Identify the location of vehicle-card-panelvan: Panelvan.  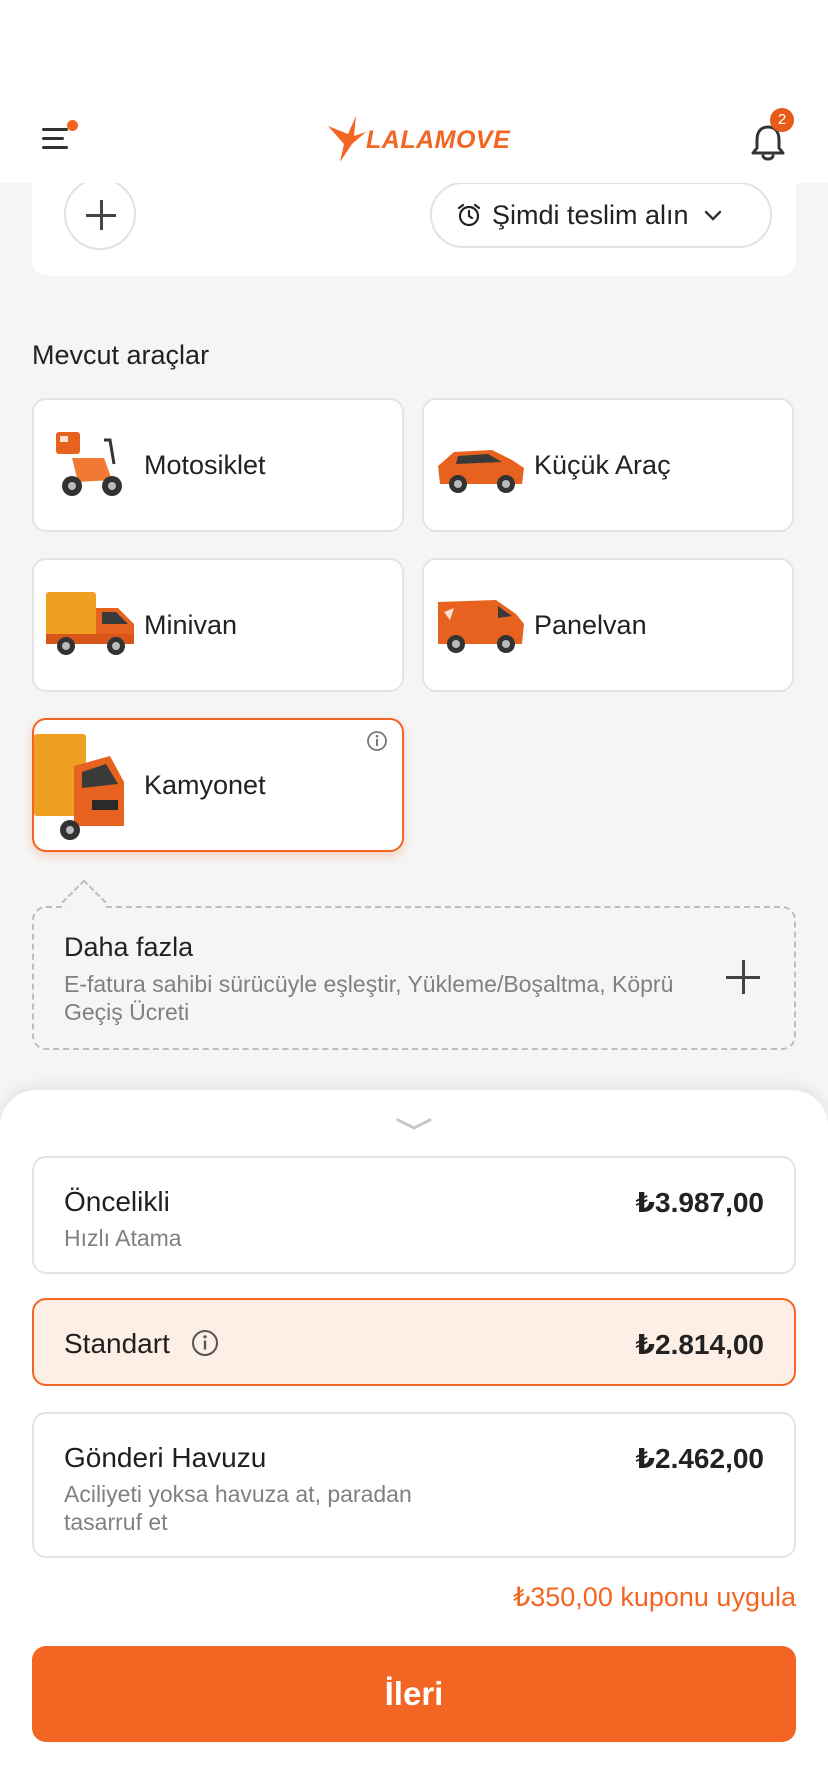
(608, 625).